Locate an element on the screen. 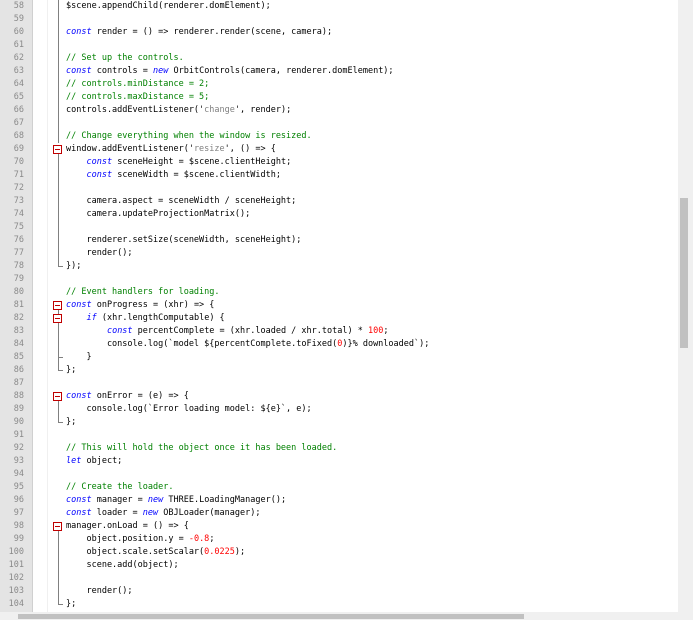  code-text: // Create the loader. is located at coordinates (119, 487).